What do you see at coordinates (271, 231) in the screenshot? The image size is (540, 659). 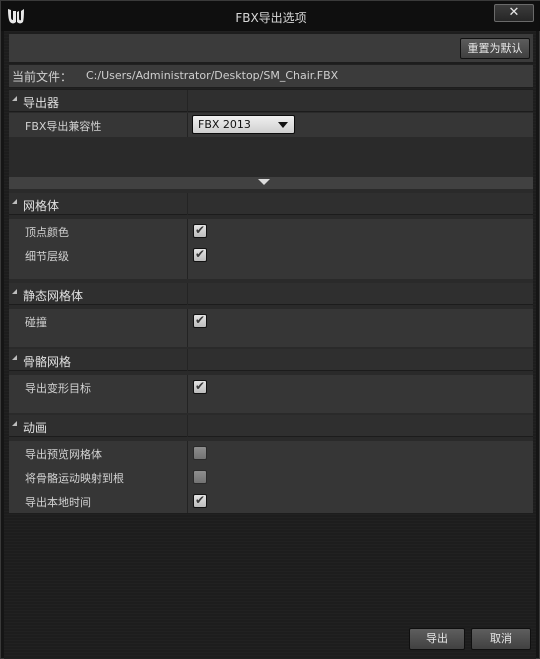 I see `row-vertex-color: 顶点颜色 ✔` at bounding box center [271, 231].